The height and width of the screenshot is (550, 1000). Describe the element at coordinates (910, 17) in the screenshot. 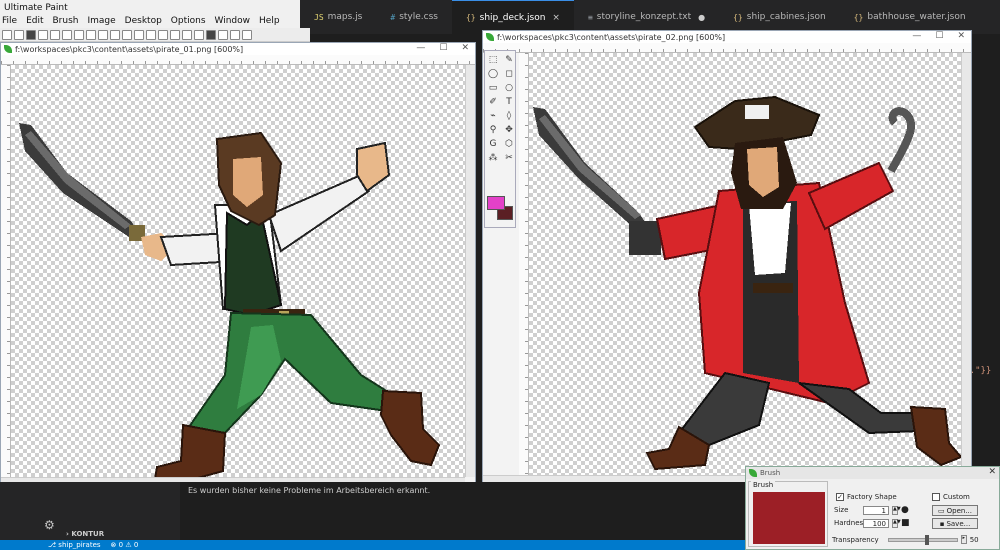

I see `tab-bathhouse-json: {} bathhouse_water.json` at that location.